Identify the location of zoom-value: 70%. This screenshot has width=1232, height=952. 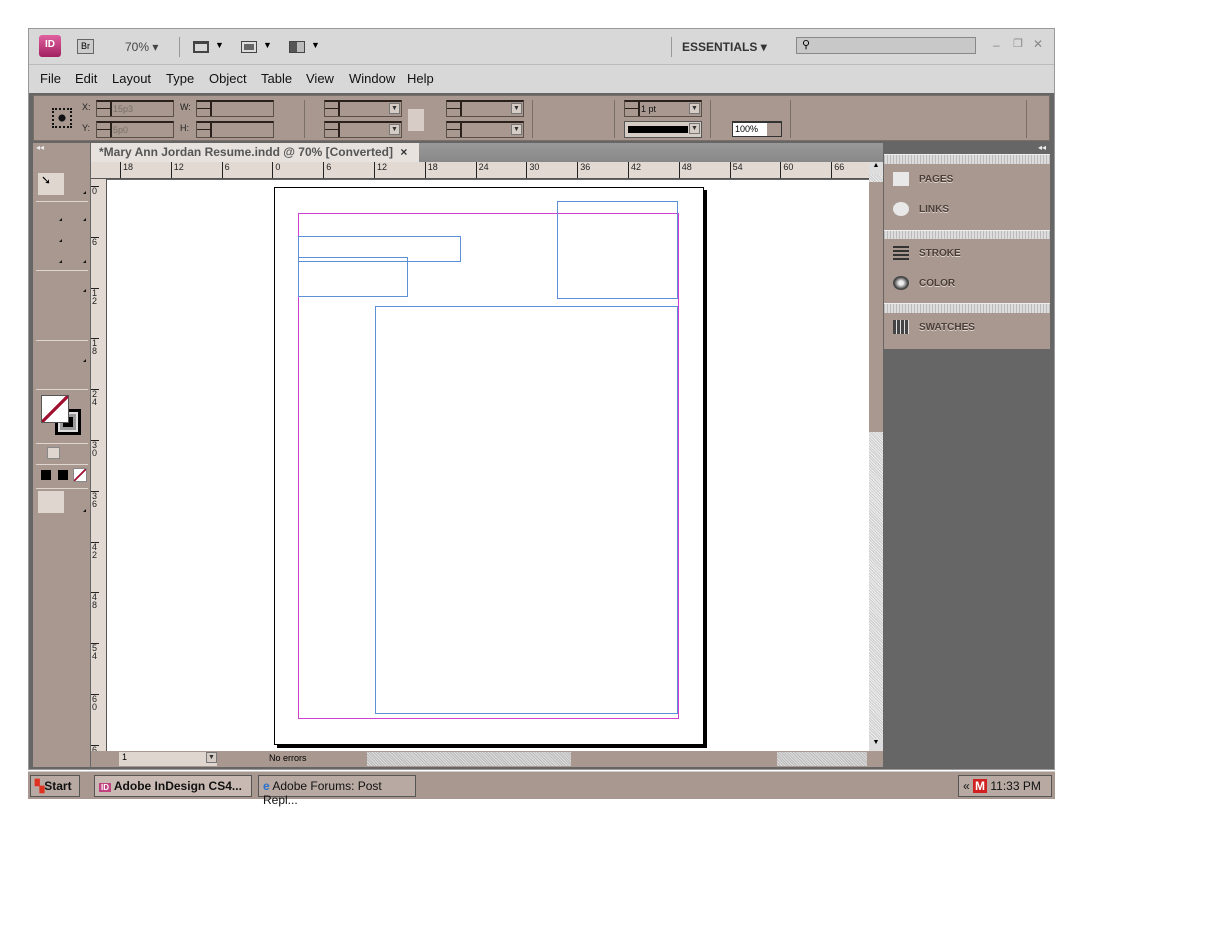
(137, 47).